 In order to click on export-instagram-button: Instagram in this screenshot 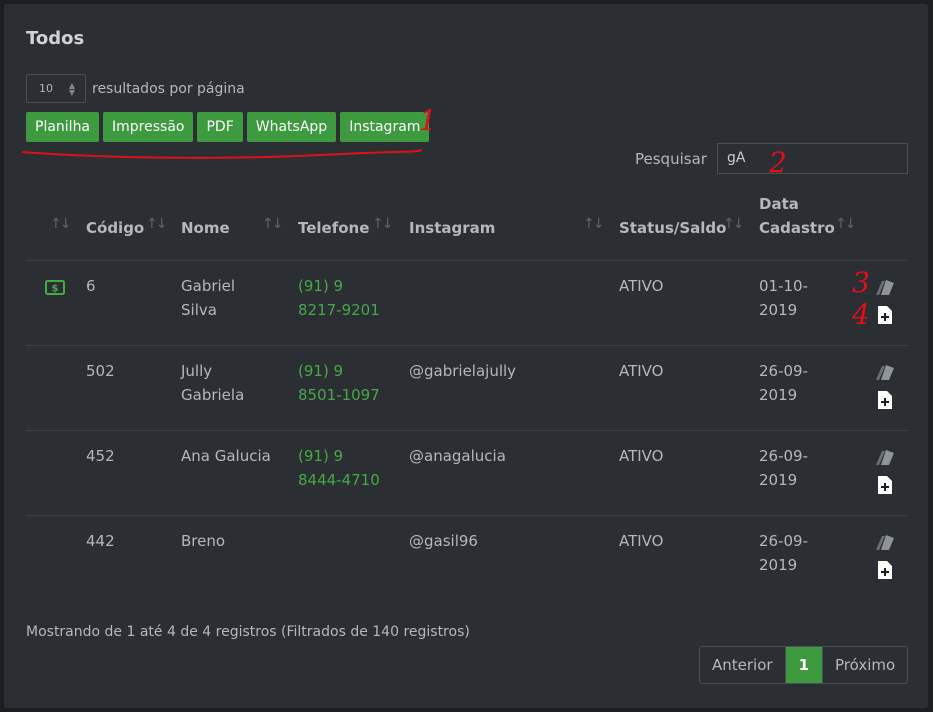, I will do `click(385, 127)`.